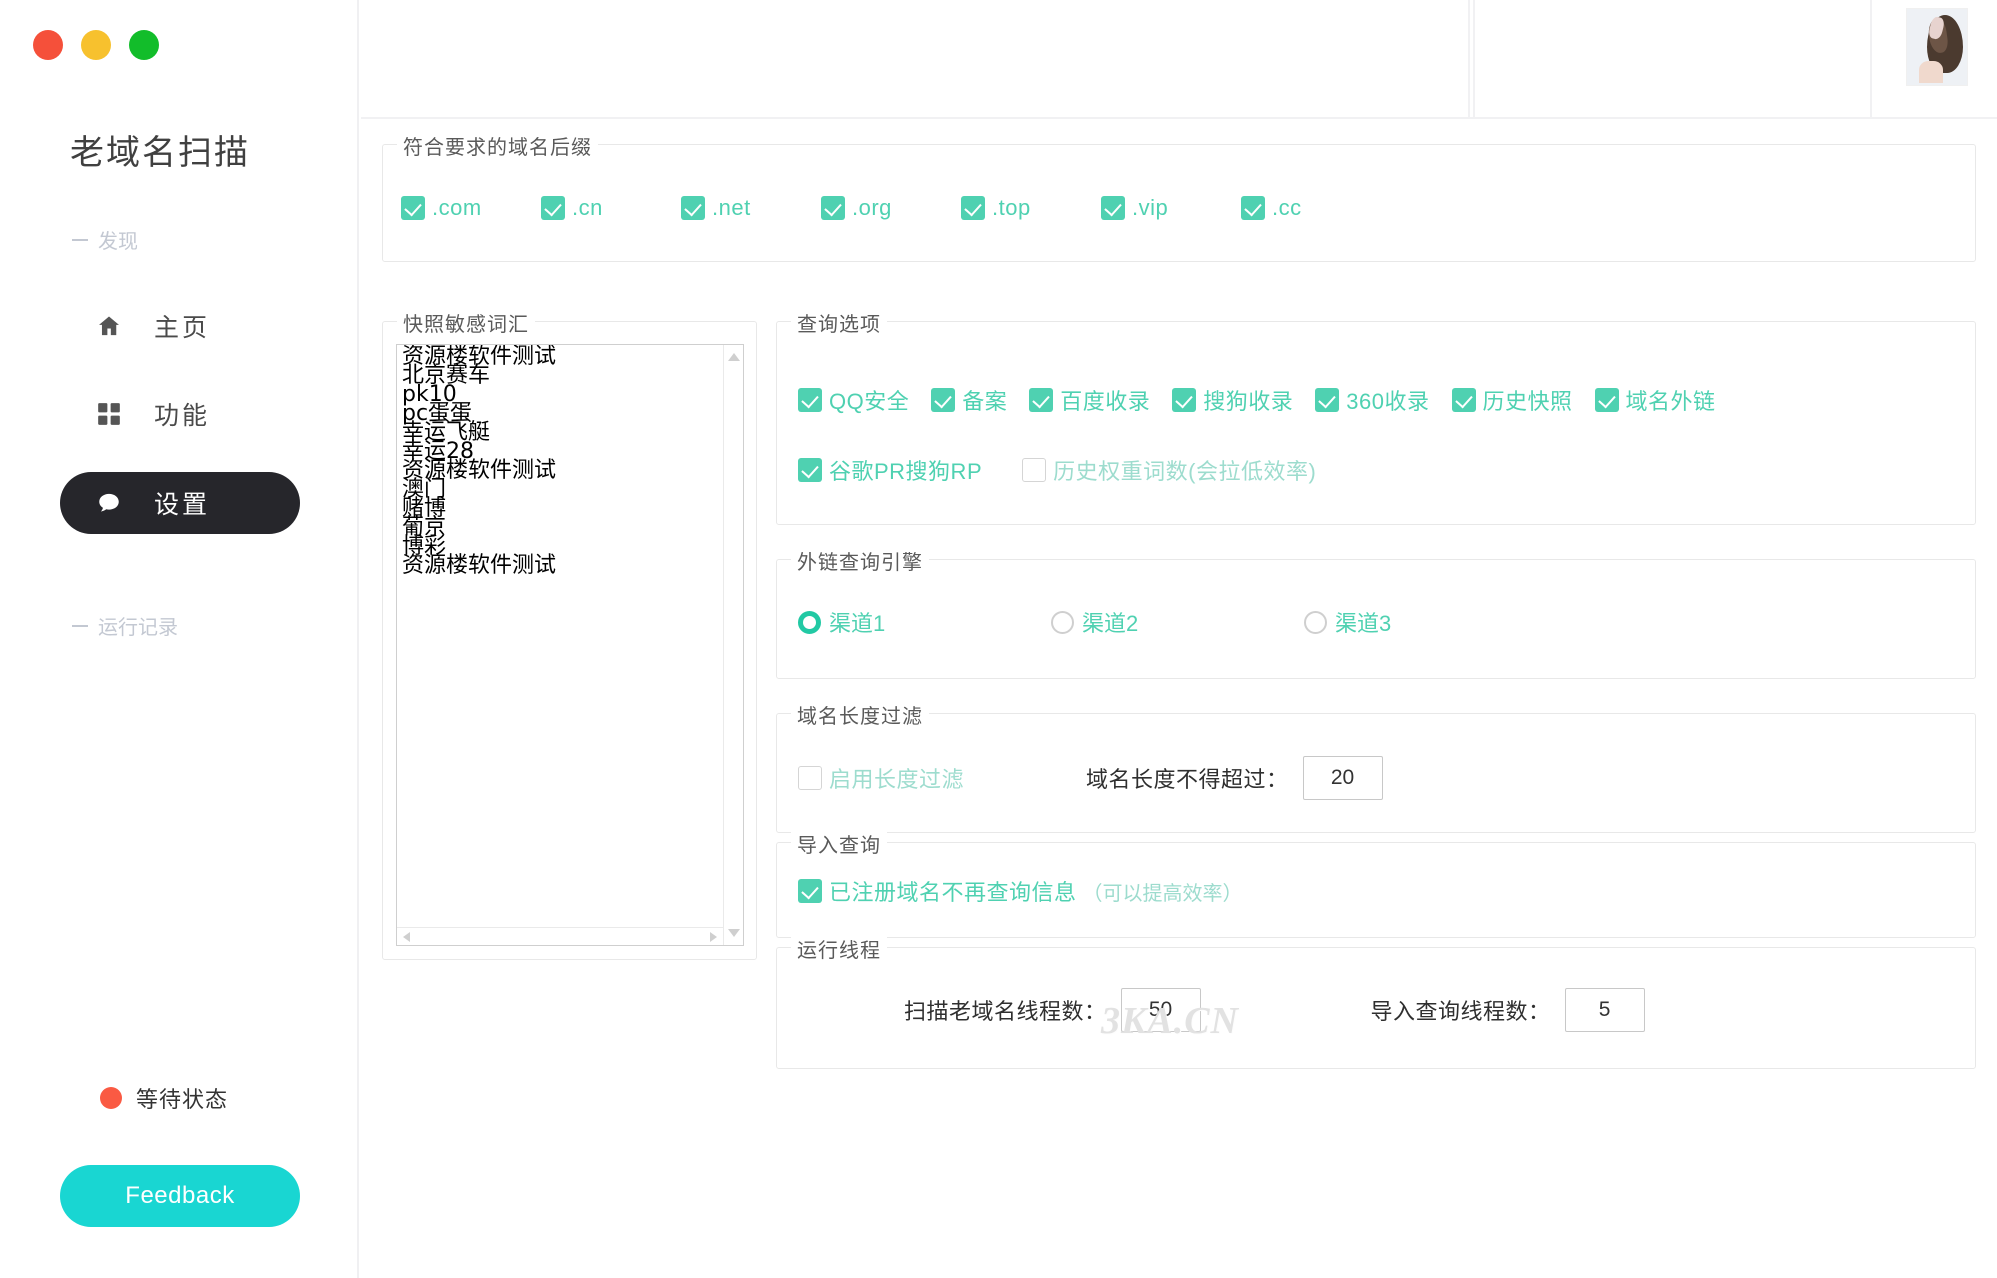 The height and width of the screenshot is (1278, 1997). I want to click on avatar, so click(1937, 47).